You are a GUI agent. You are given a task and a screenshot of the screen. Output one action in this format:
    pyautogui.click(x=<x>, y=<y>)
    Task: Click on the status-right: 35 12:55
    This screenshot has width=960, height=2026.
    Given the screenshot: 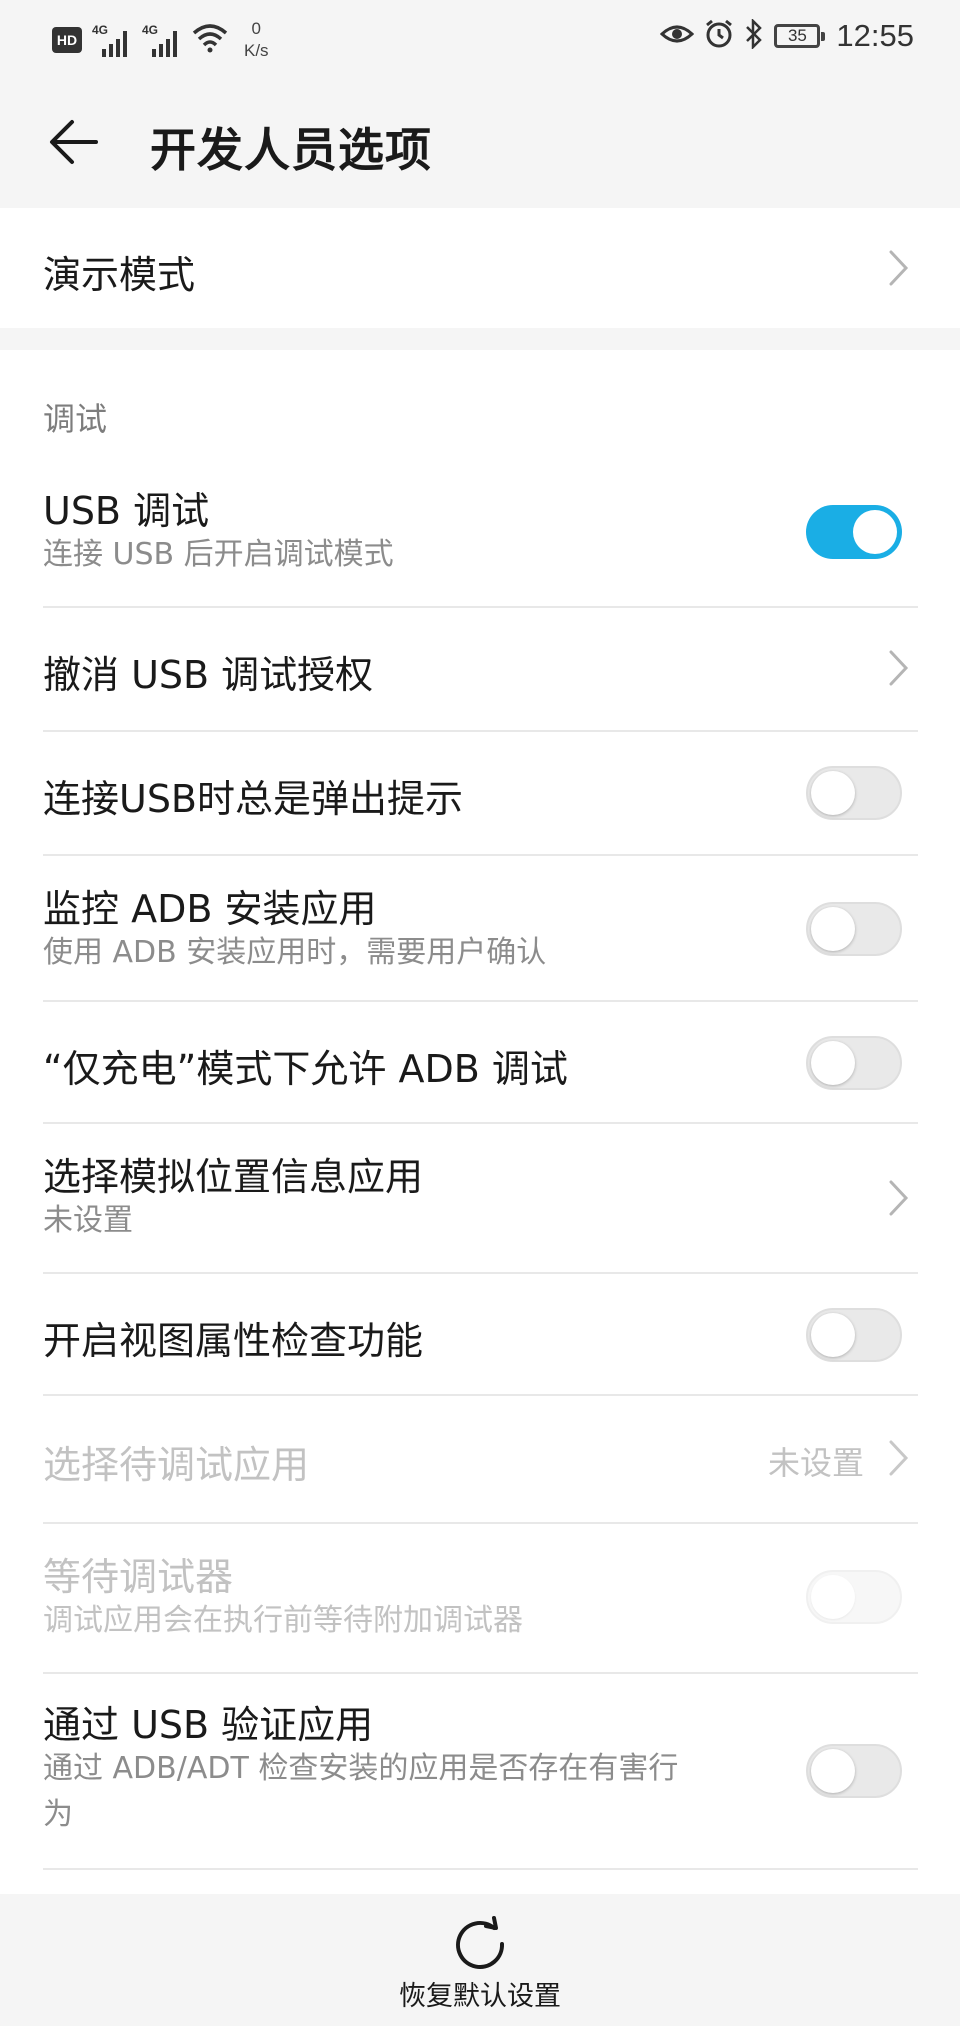 What is the action you would take?
    pyautogui.click(x=787, y=35)
    